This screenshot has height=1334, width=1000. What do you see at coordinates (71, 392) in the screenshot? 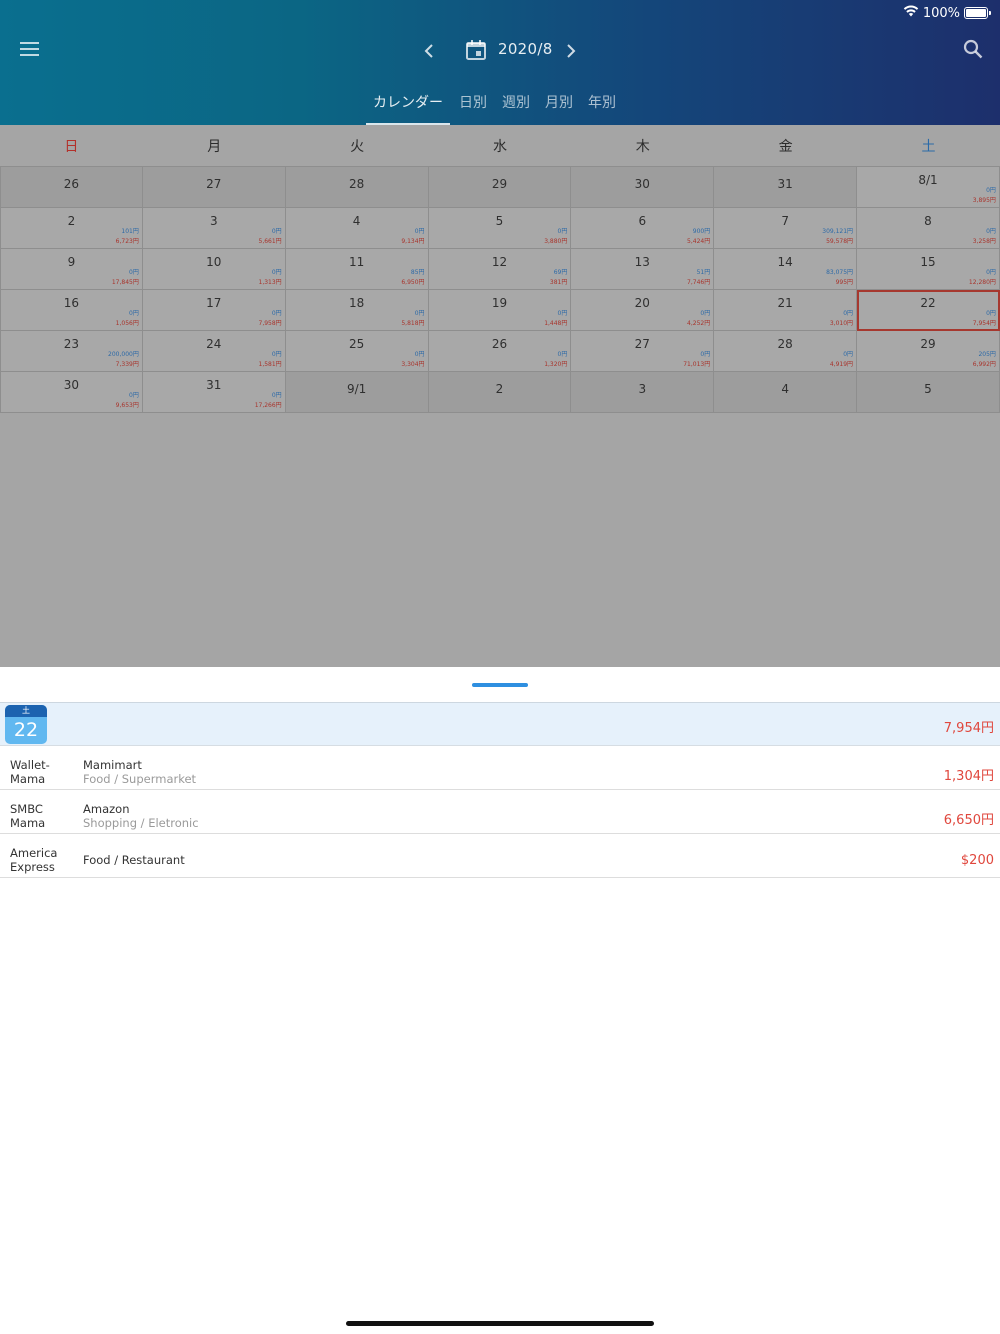
I see `calendar-day-cell: 30 0円 9,653円` at bounding box center [71, 392].